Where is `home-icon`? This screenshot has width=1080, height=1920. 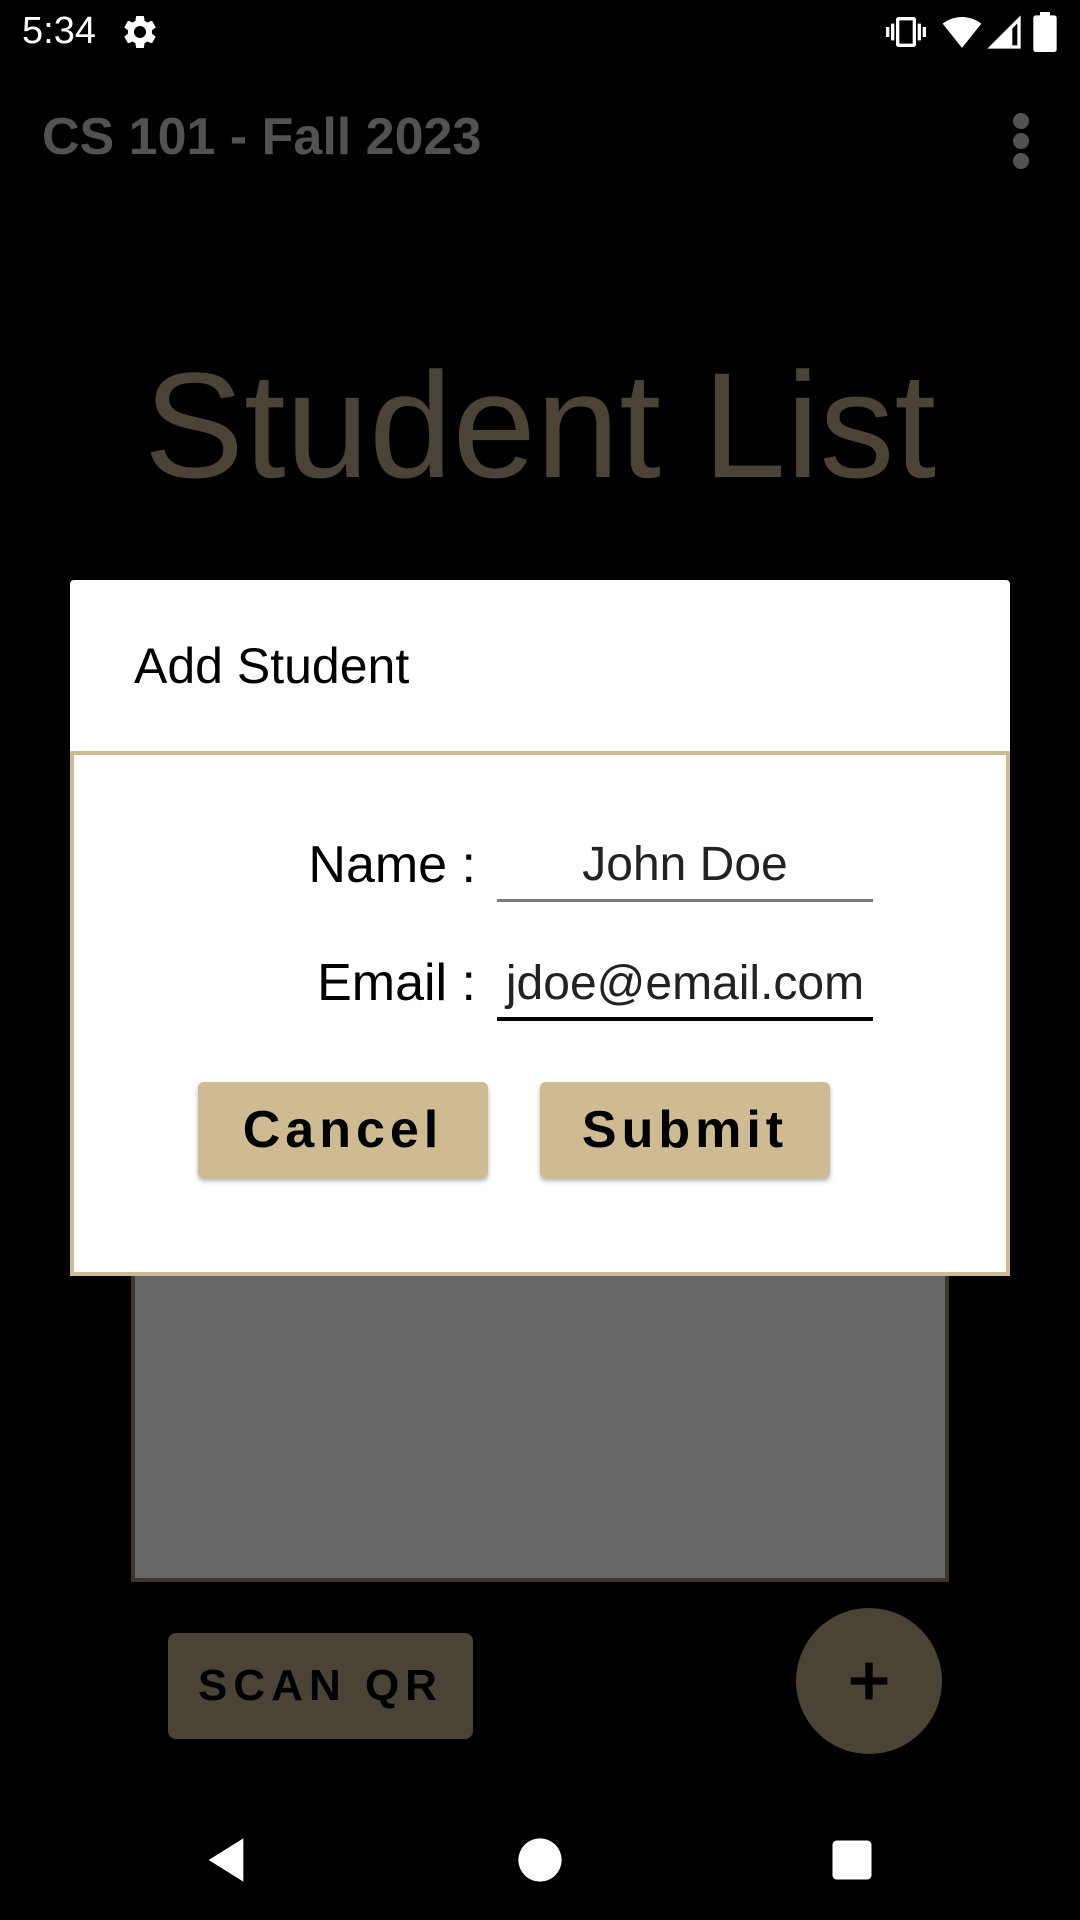
home-icon is located at coordinates (540, 1860).